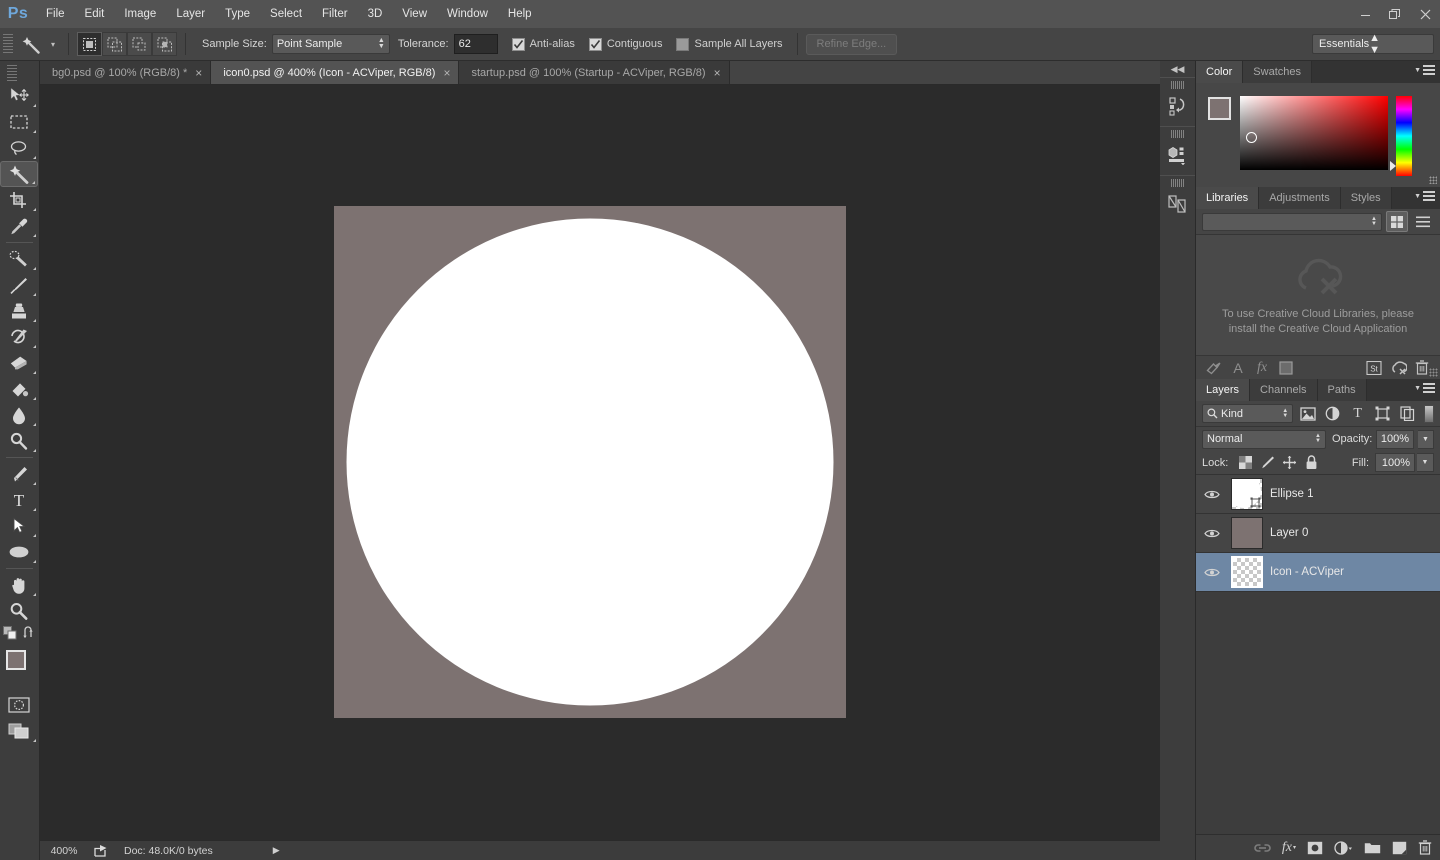  I want to click on lock-transparent-pixels-icon, so click(1245, 463).